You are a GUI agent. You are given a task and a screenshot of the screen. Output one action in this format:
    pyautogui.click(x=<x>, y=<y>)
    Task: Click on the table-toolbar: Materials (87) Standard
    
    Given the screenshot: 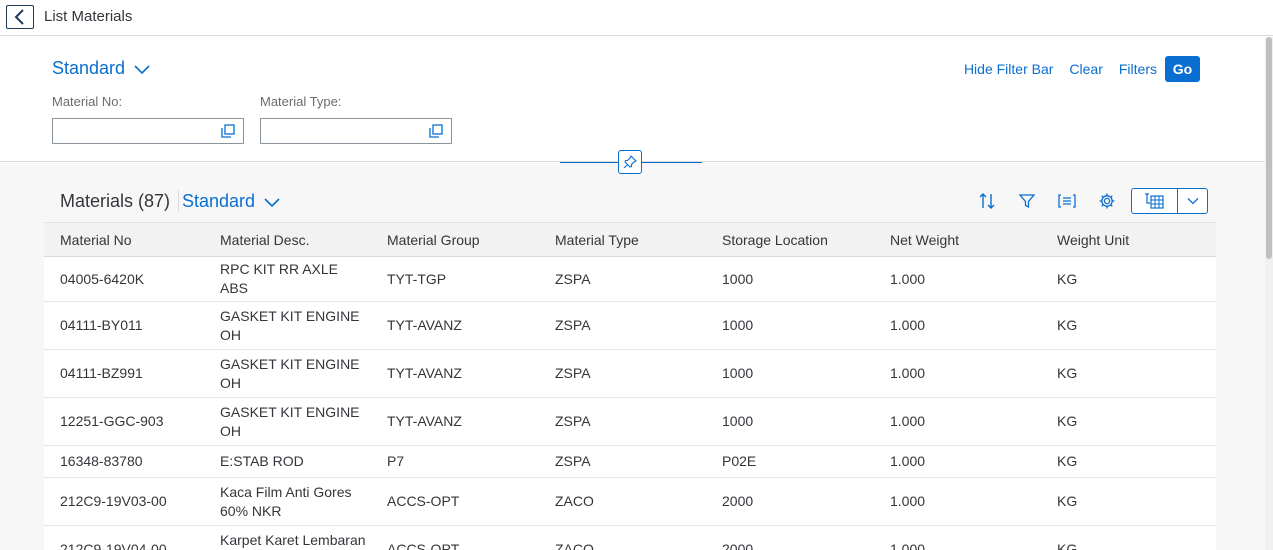 What is the action you would take?
    pyautogui.click(x=630, y=203)
    